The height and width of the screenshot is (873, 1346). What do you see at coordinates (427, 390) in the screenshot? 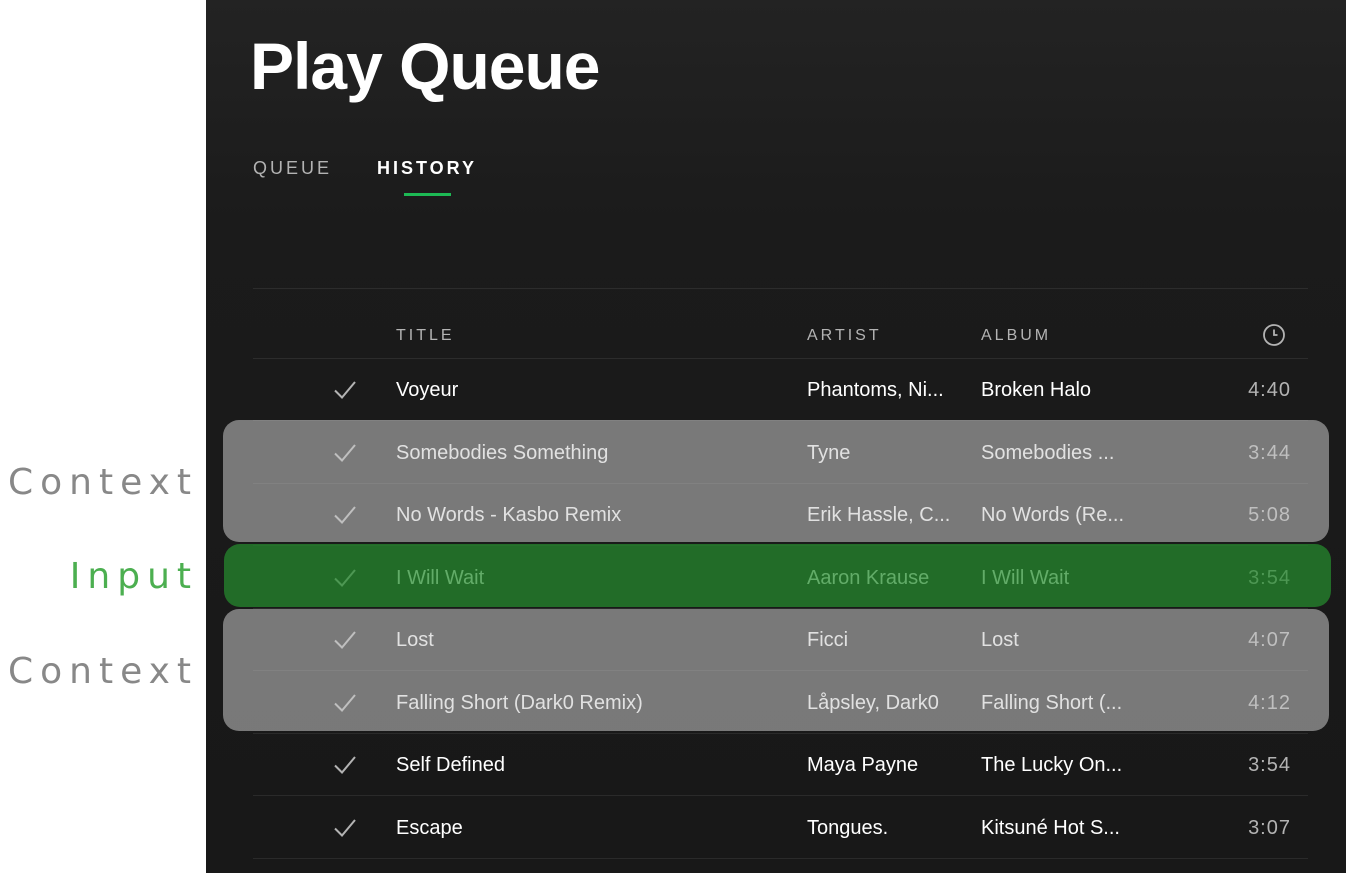
I see `track-title: Voyeur` at bounding box center [427, 390].